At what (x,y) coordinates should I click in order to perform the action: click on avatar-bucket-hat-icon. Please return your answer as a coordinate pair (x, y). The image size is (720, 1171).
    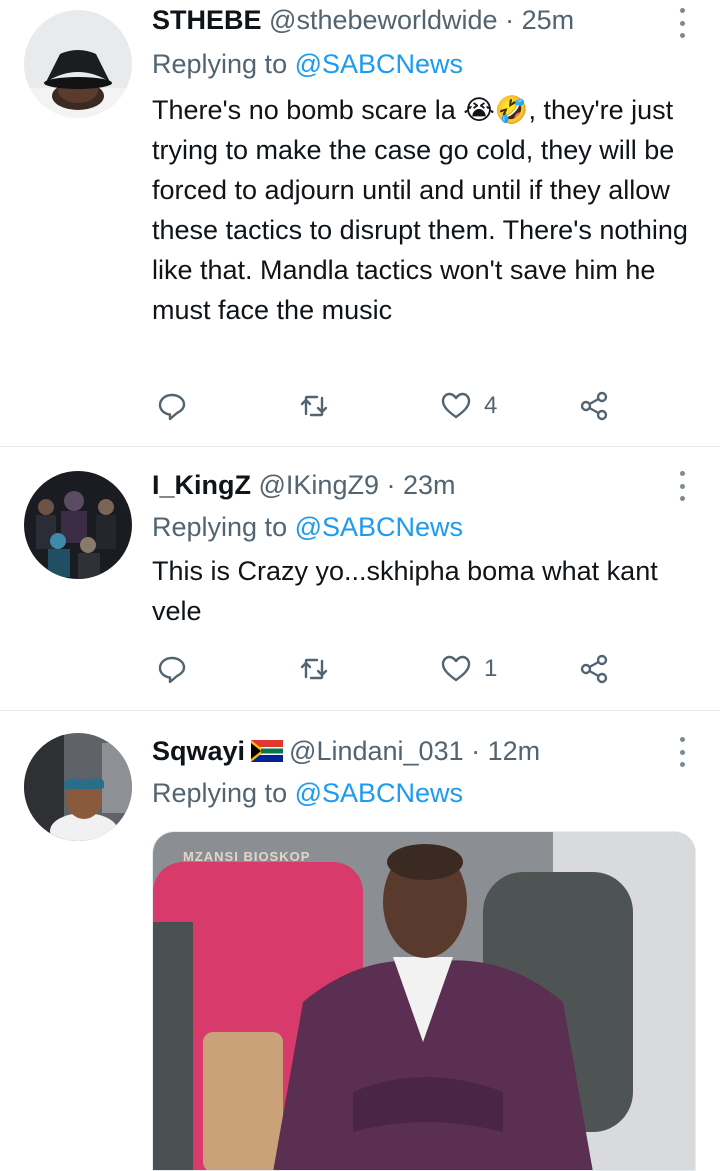
    Looking at the image, I should click on (78, 64).